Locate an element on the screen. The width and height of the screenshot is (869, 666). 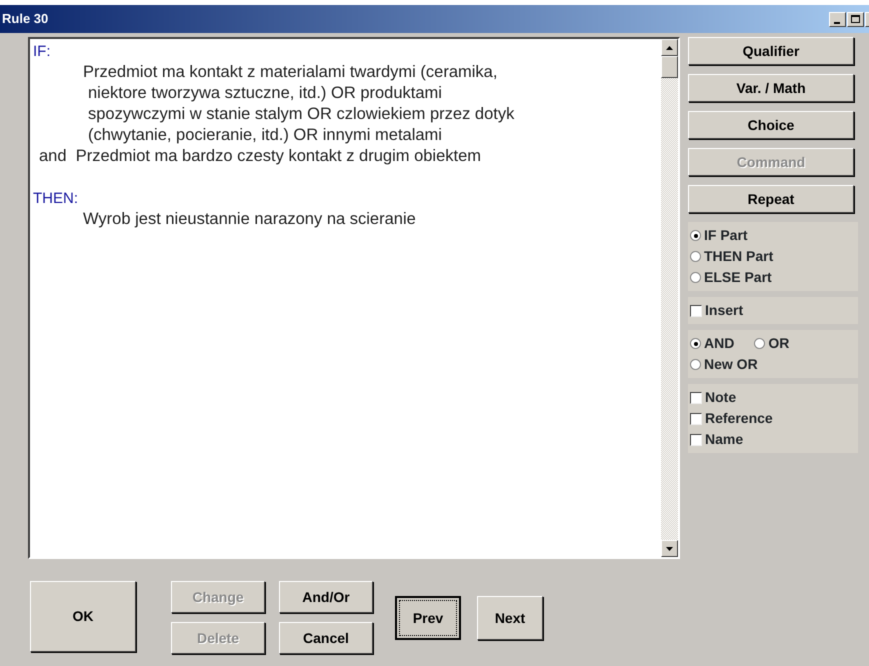
nav-button: Prev is located at coordinates (428, 618).